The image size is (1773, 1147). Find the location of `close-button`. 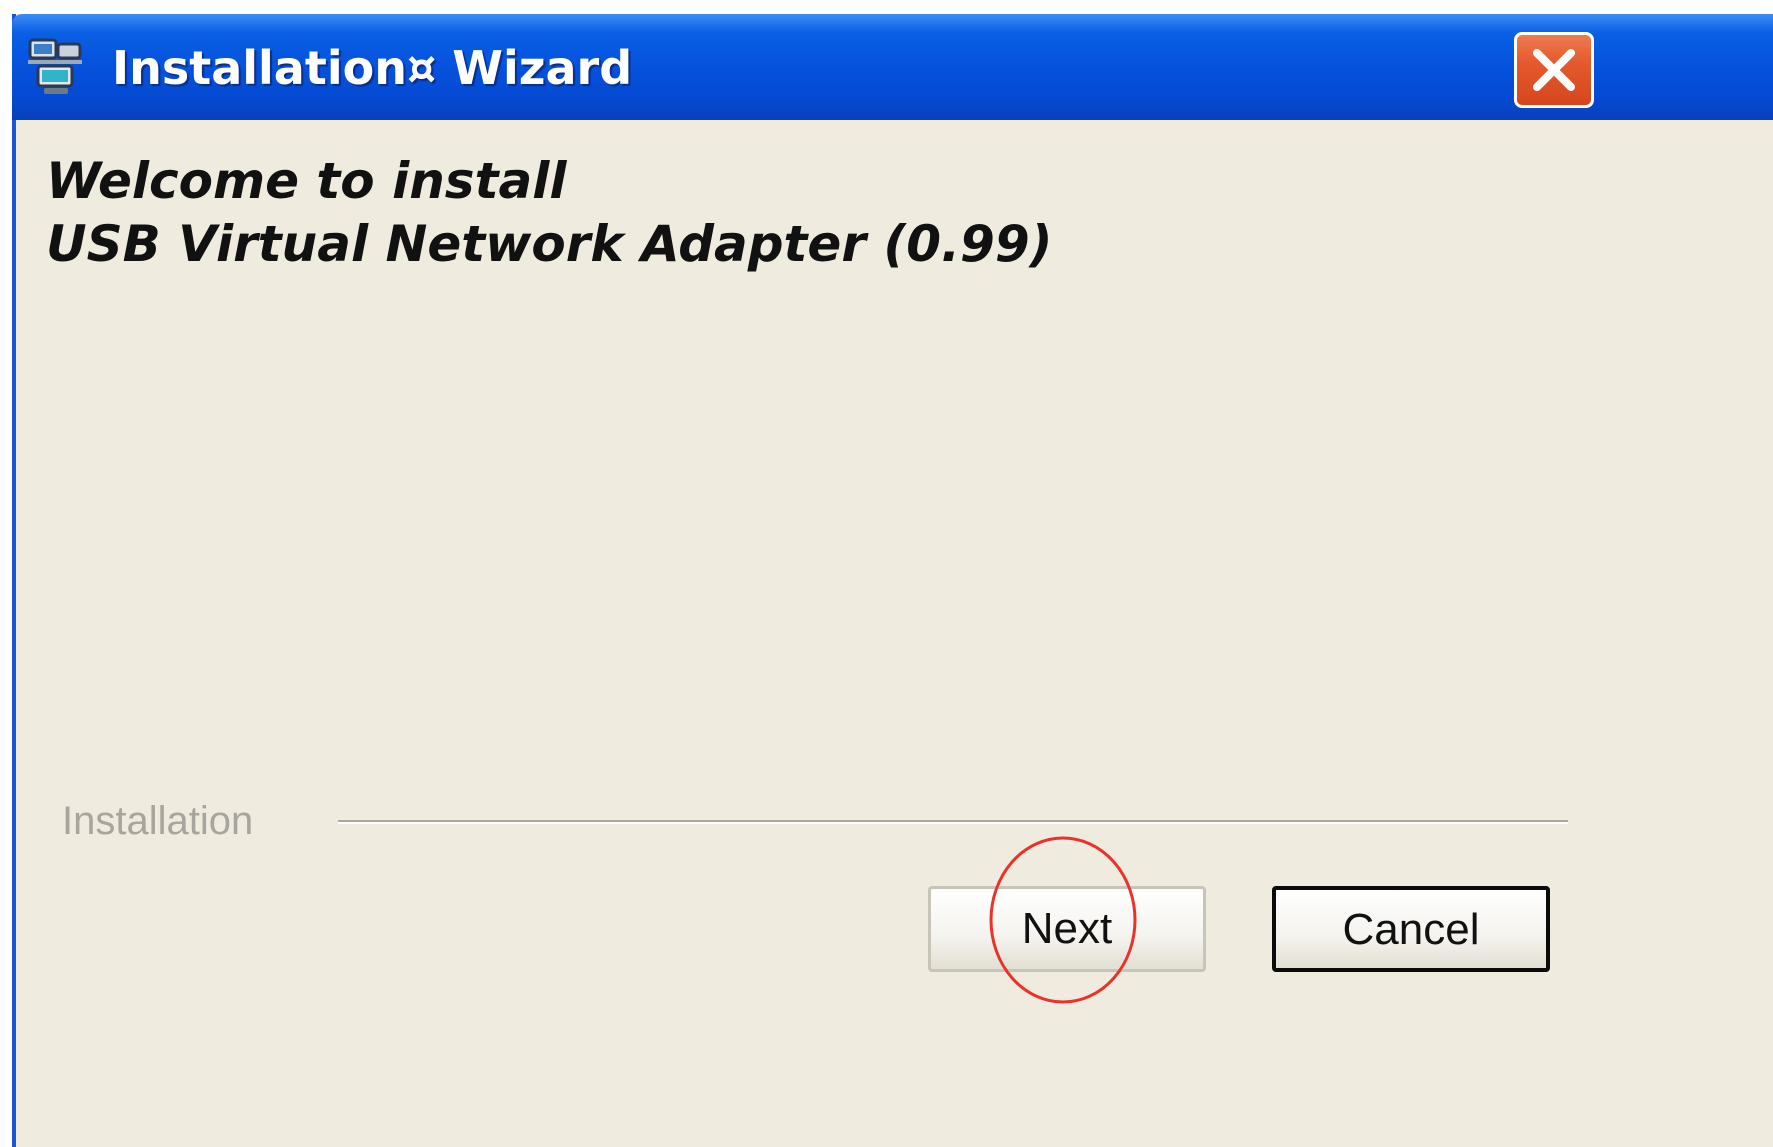

close-button is located at coordinates (1554, 70).